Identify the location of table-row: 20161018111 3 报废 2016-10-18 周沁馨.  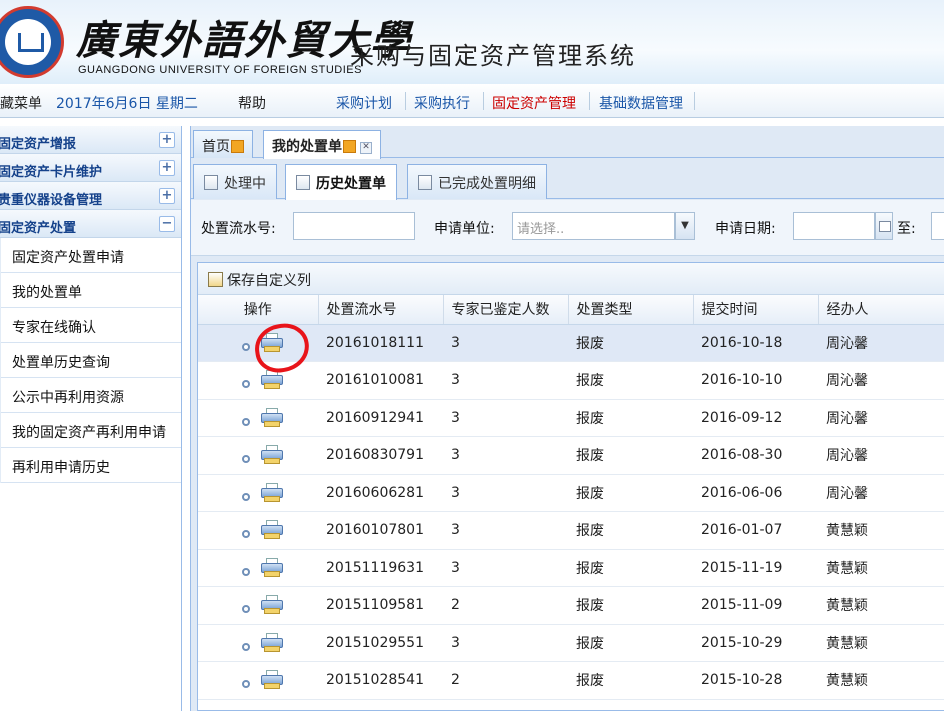
(571, 343).